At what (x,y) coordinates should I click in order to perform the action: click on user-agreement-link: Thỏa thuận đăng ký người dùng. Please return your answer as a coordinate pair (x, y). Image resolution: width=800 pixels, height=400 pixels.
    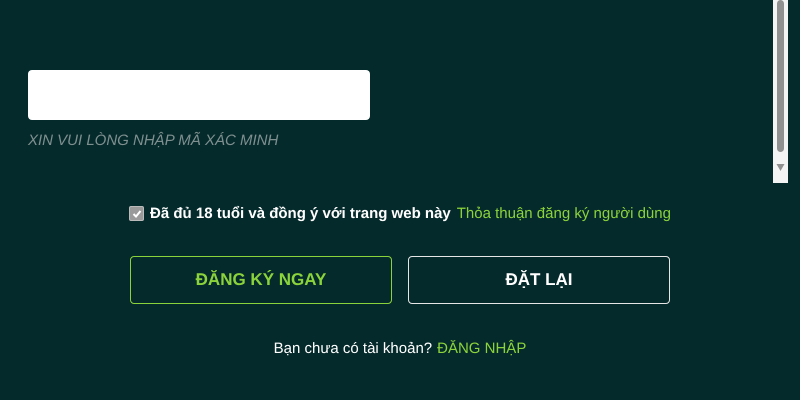
    Looking at the image, I should click on (563, 213).